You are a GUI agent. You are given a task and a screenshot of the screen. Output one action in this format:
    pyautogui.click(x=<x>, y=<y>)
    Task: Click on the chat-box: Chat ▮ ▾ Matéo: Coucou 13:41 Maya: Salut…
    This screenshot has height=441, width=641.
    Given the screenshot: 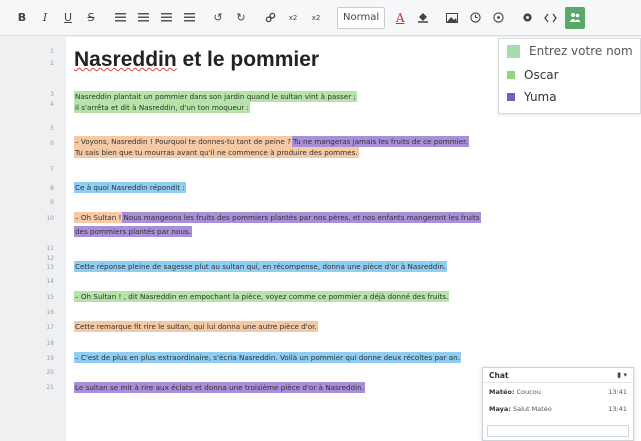 What is the action you would take?
    pyautogui.click(x=558, y=404)
    